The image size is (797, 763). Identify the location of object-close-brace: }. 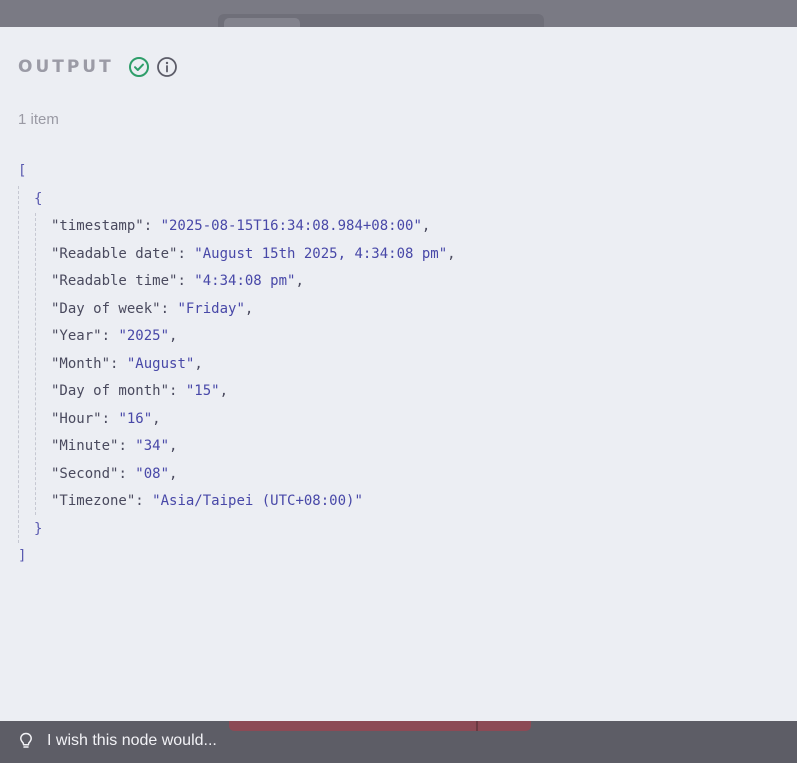
(38, 528).